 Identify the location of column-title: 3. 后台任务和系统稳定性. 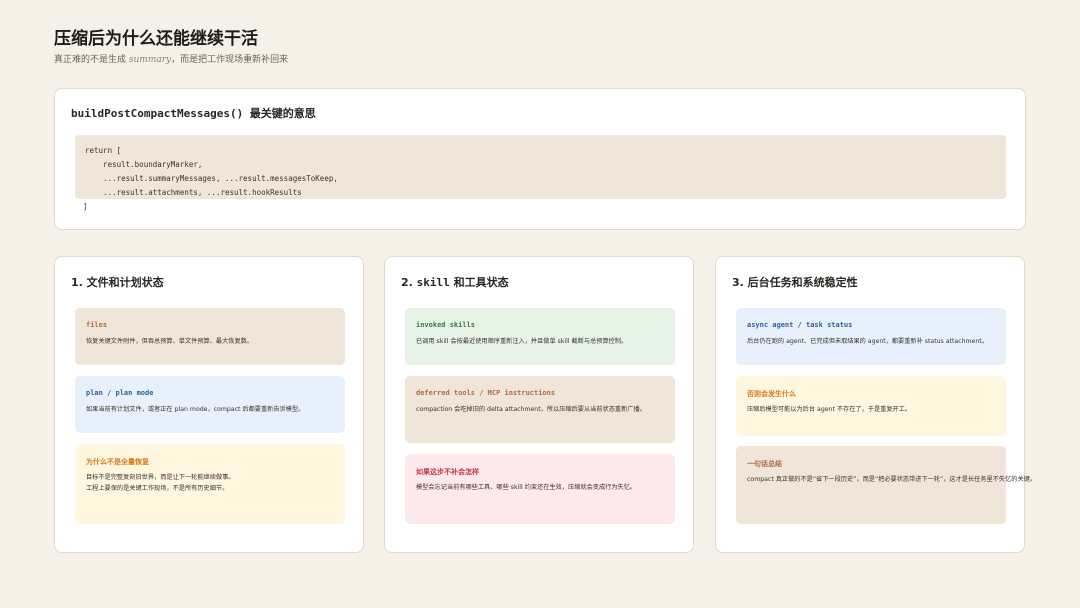
(795, 282).